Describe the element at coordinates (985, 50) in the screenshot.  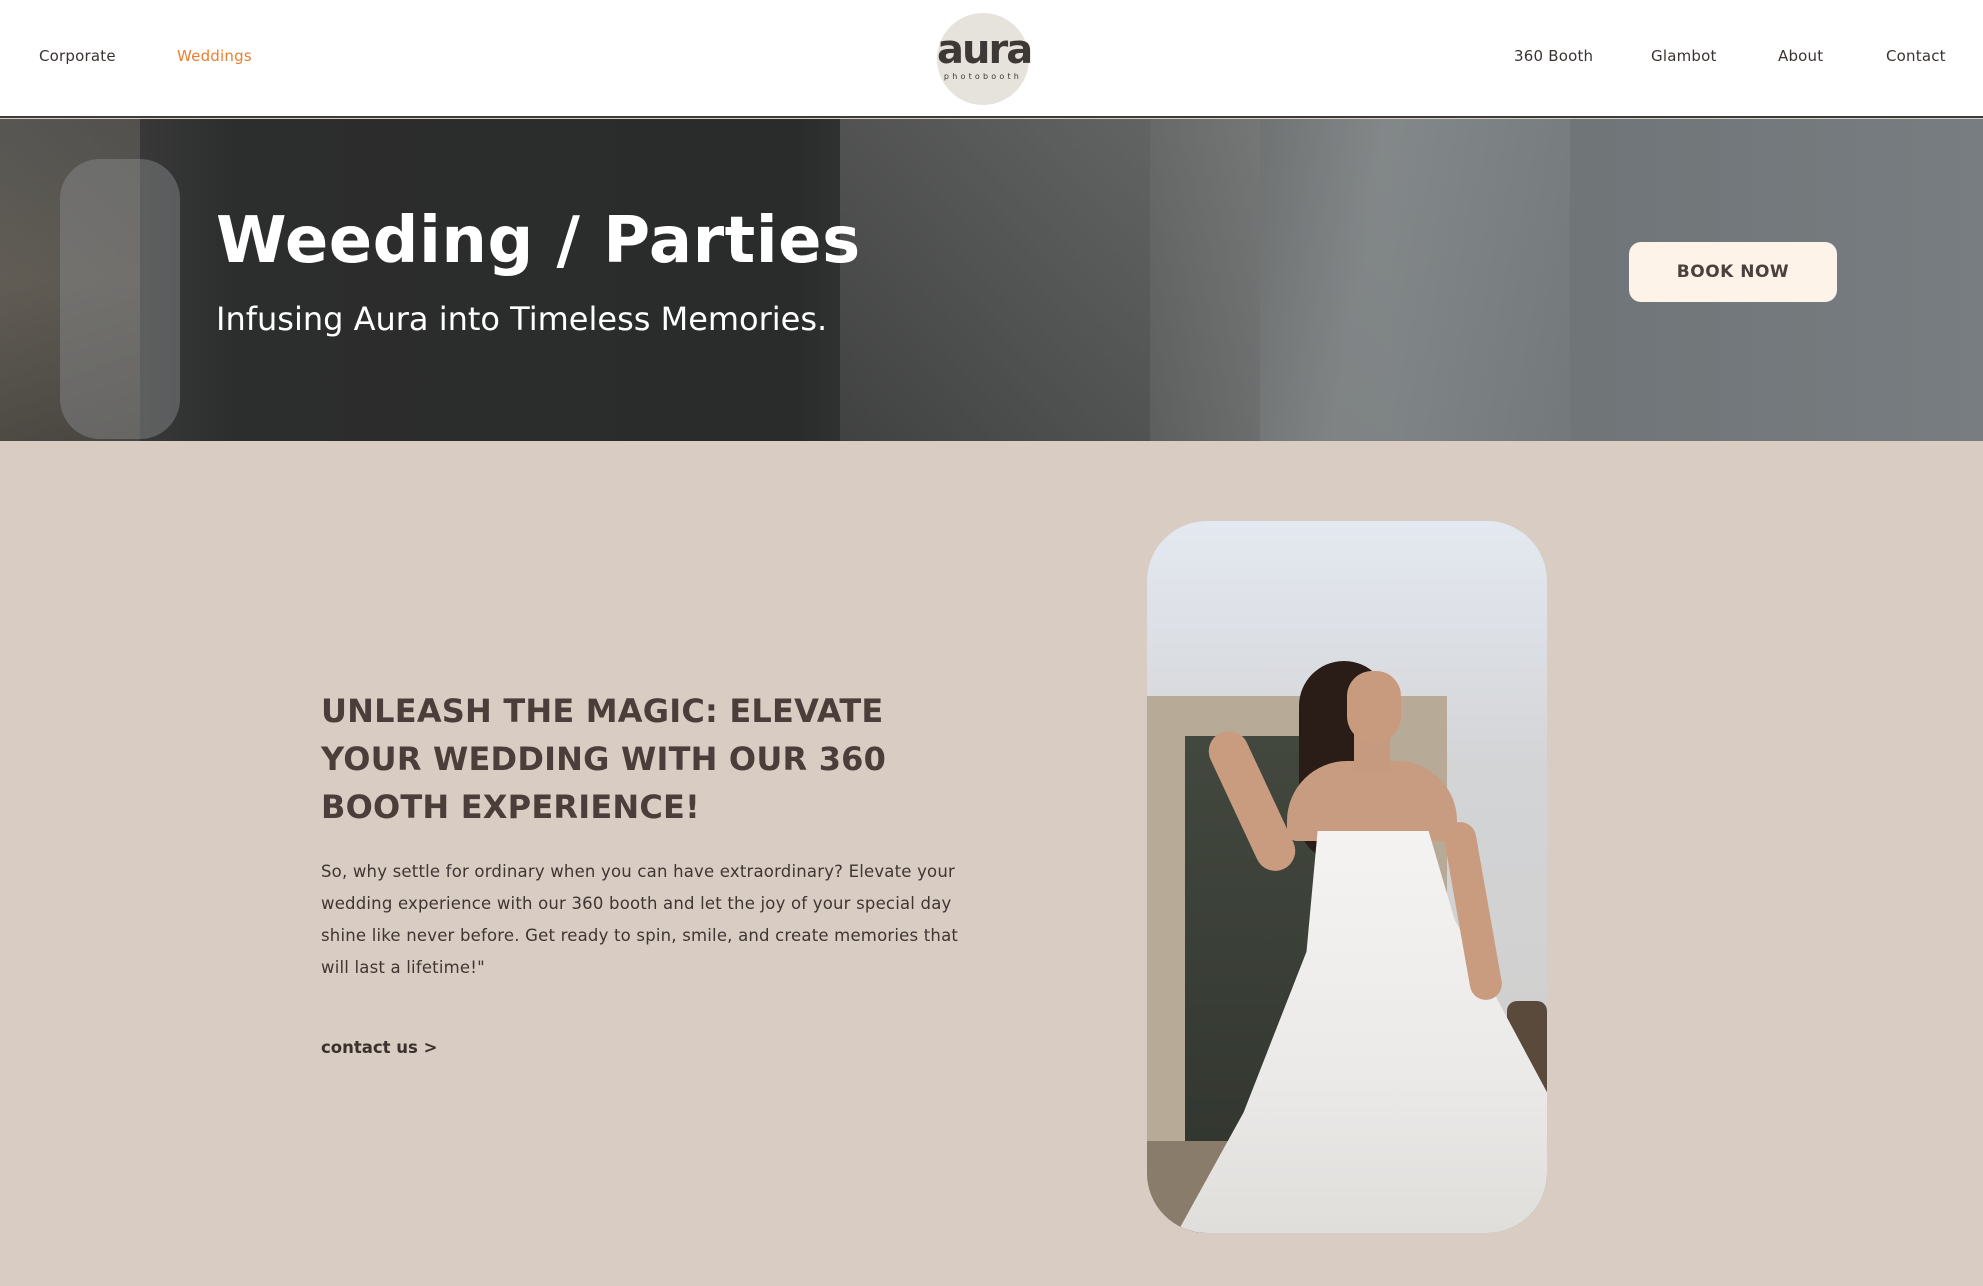
I see `logo-wordmark: aura` at that location.